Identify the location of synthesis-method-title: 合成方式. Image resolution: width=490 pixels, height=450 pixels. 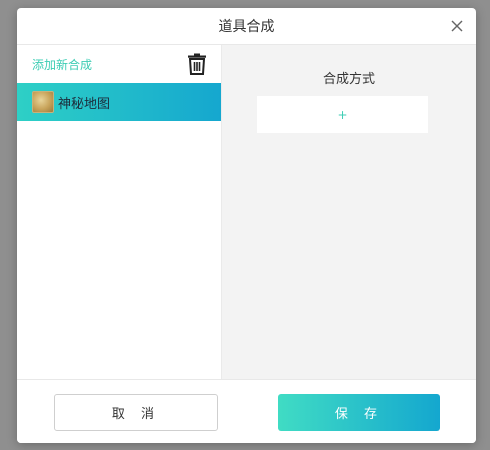
(348, 79).